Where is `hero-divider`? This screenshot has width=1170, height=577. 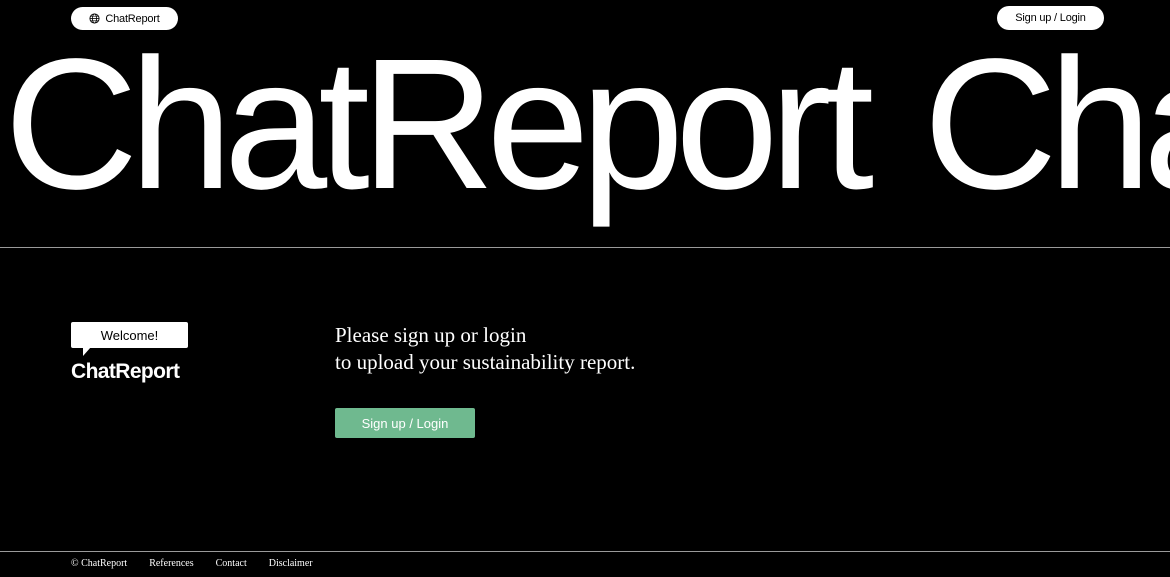 hero-divider is located at coordinates (585, 247).